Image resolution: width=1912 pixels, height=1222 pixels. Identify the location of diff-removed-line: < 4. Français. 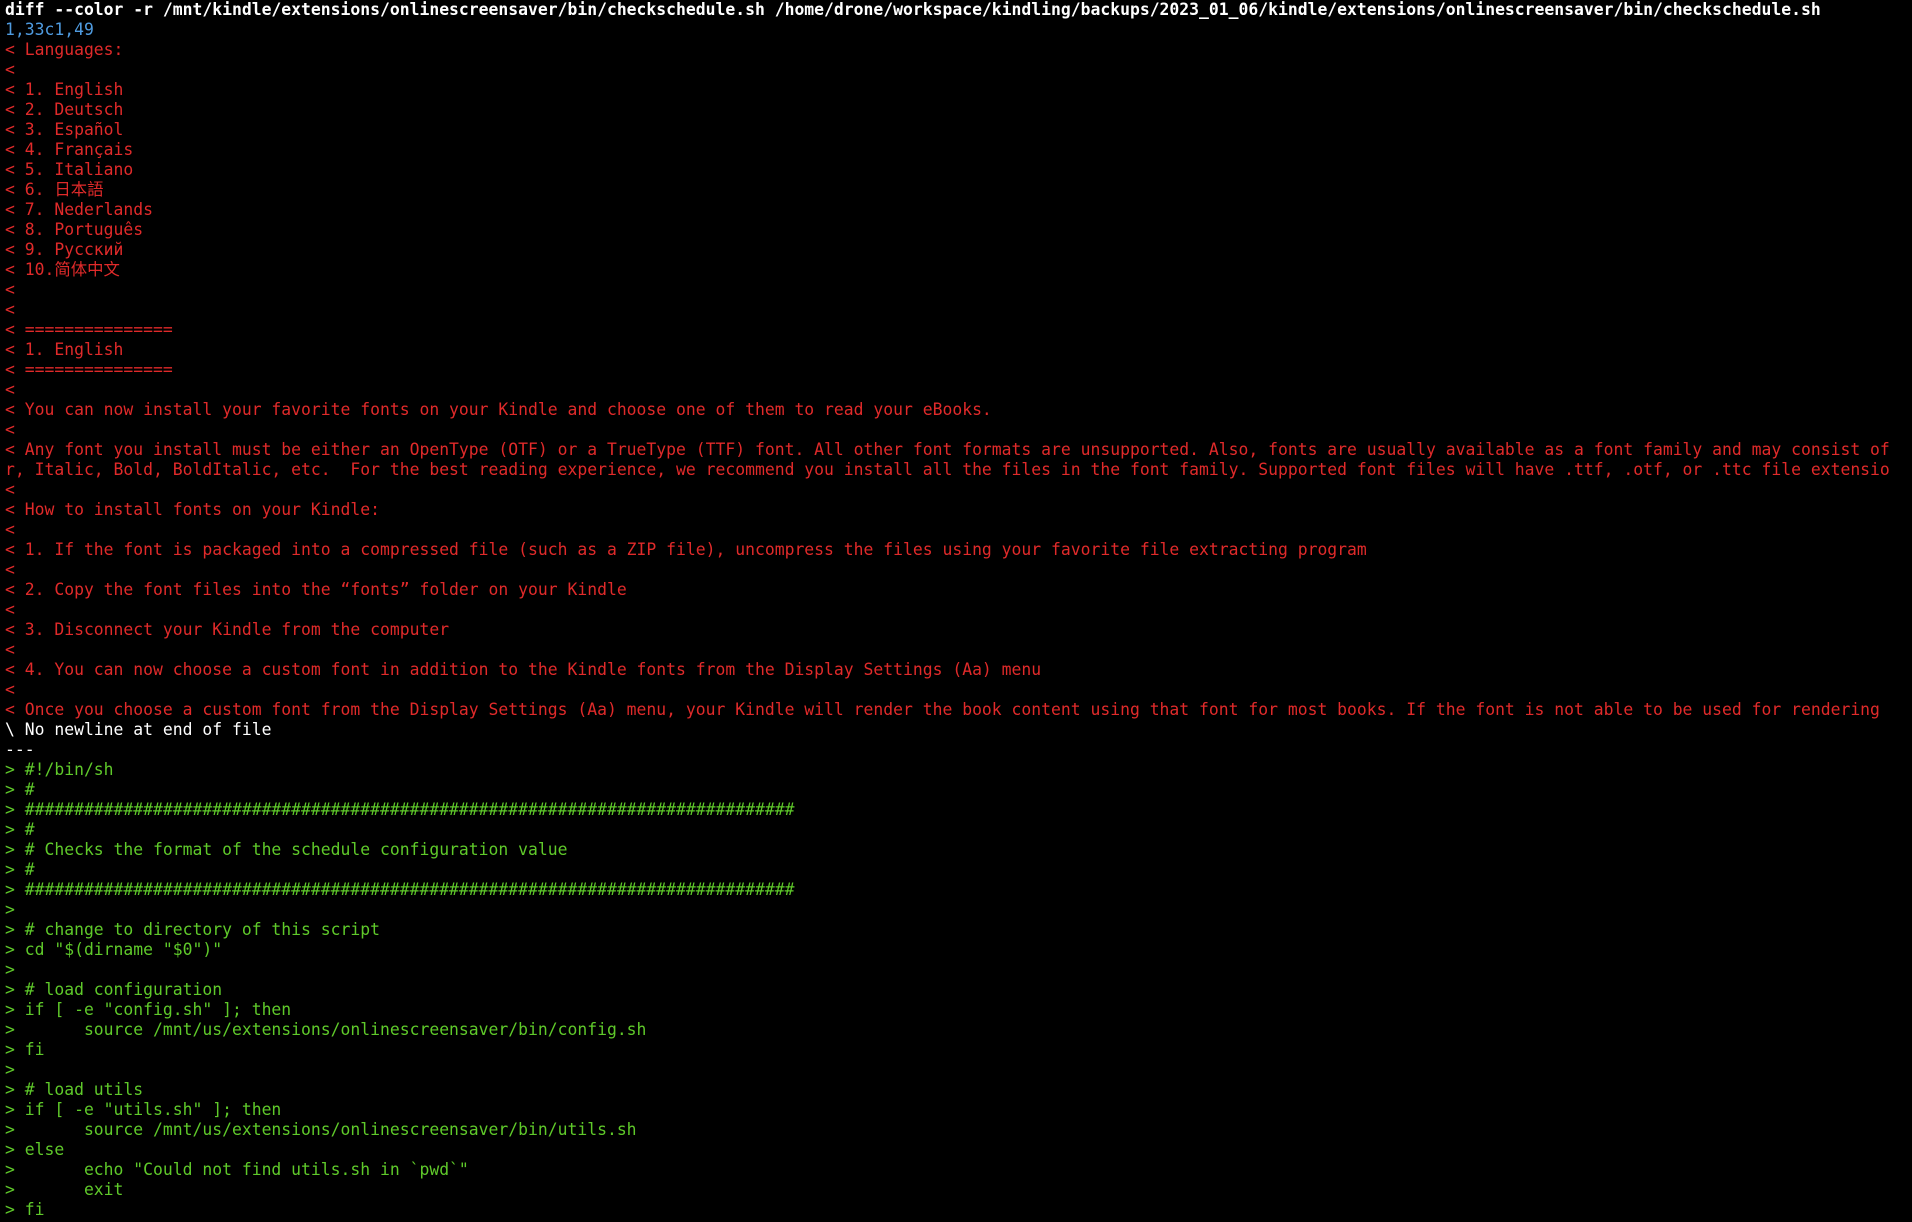
(69, 149).